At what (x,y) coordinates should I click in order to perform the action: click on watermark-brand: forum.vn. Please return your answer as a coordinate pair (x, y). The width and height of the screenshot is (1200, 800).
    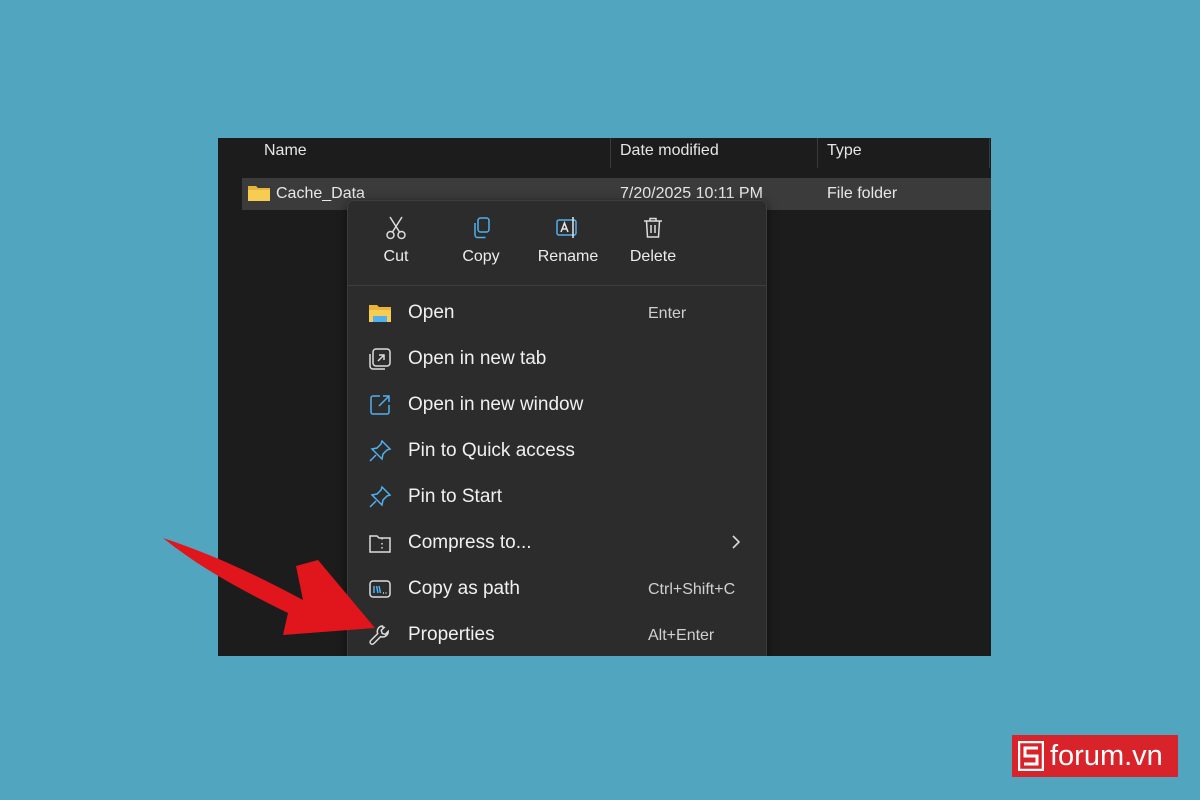
    Looking at the image, I should click on (1106, 756).